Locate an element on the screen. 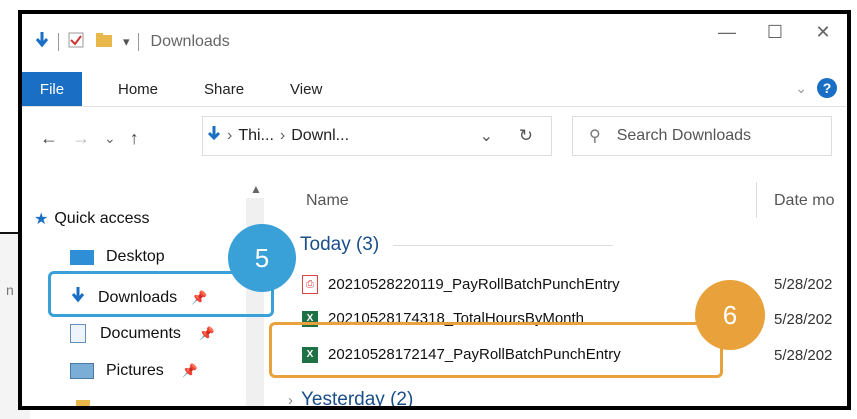 The image size is (857, 419). desktop-icon is located at coordinates (82, 257).